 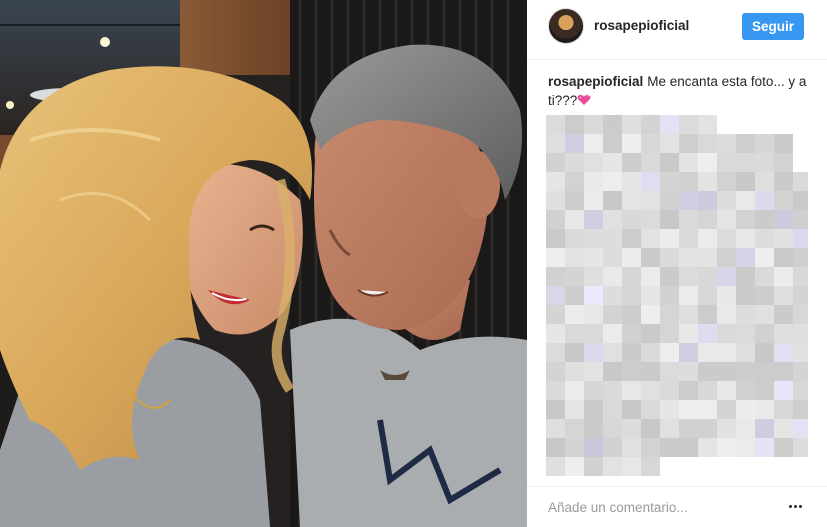 What do you see at coordinates (641, 25) in the screenshot?
I see `header-username: rosapepioficial` at bounding box center [641, 25].